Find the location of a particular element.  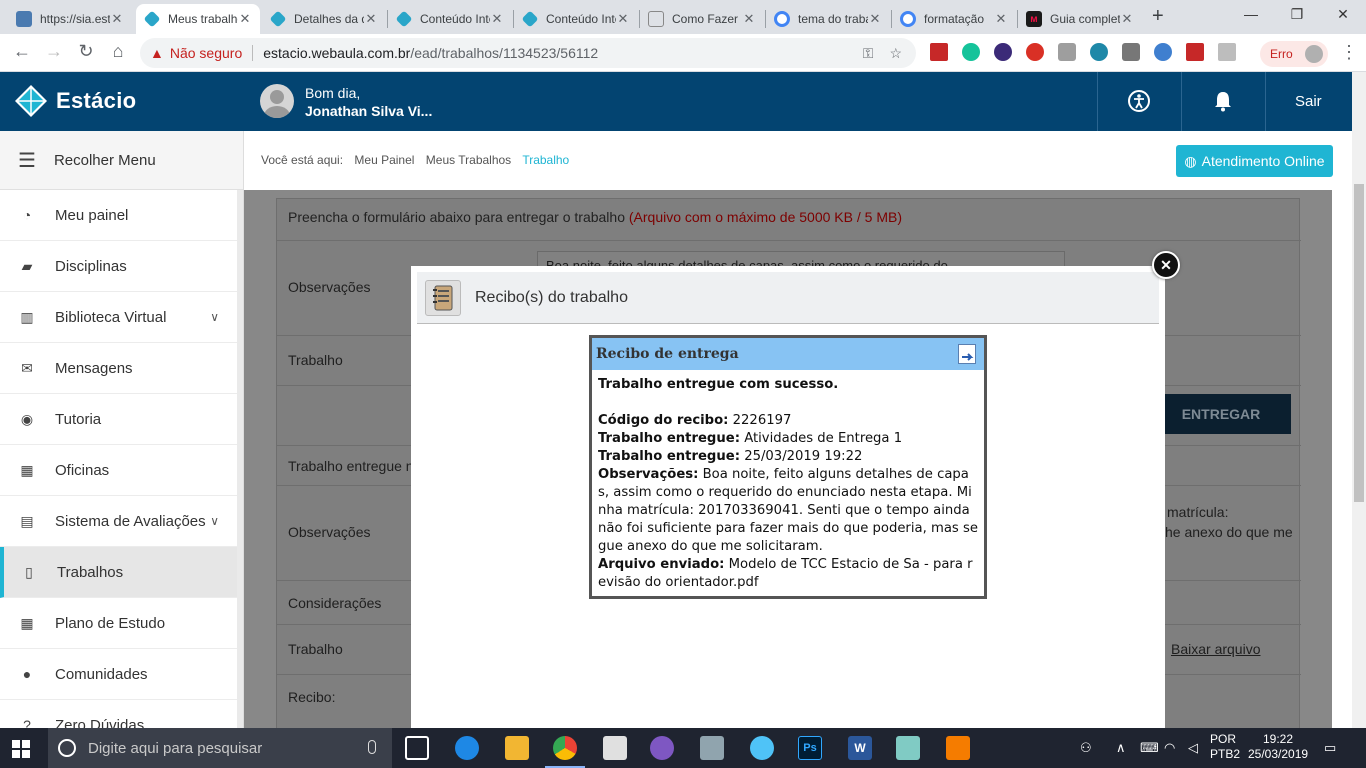

sidebar-scrollbar is located at coordinates (240, 459).